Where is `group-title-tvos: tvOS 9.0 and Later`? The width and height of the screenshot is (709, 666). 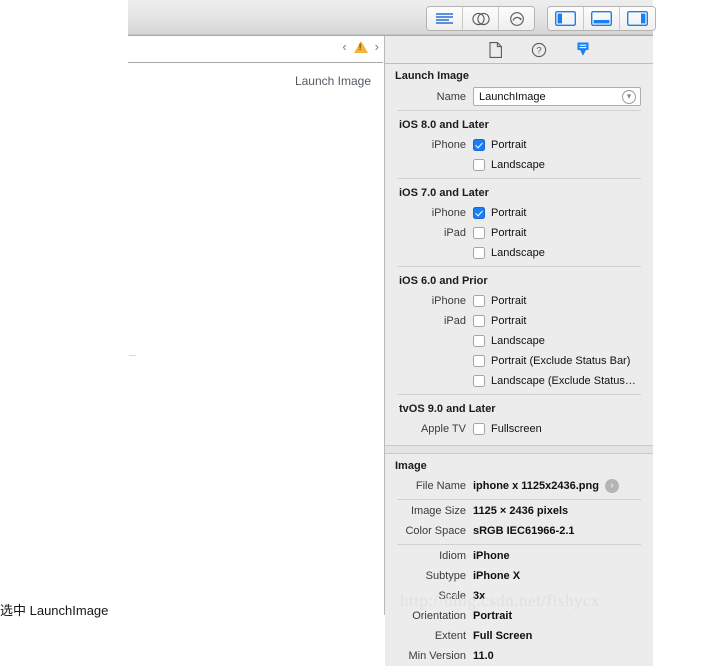
group-title-tvos: tvOS 9.0 and Later is located at coordinates (447, 409).